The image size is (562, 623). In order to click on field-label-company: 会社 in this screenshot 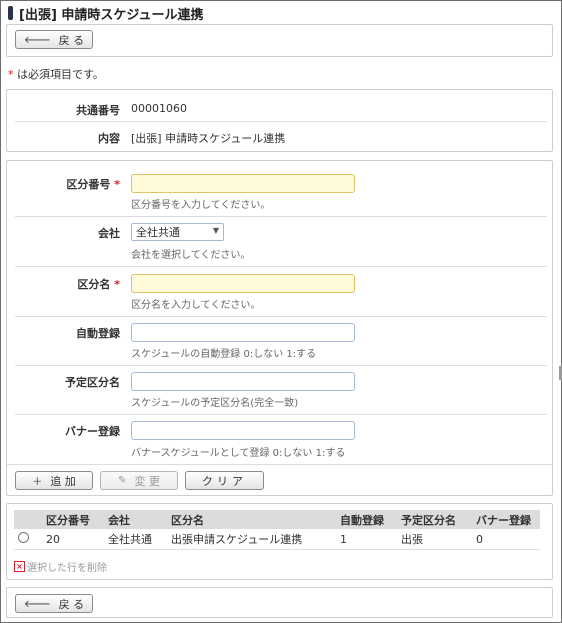, I will do `click(109, 233)`.